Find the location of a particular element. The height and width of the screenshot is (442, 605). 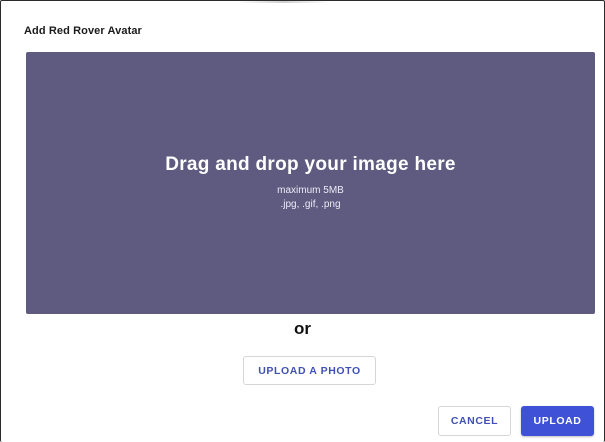

dropzone-file-types: .jpg, .gif, .png is located at coordinates (310, 204).